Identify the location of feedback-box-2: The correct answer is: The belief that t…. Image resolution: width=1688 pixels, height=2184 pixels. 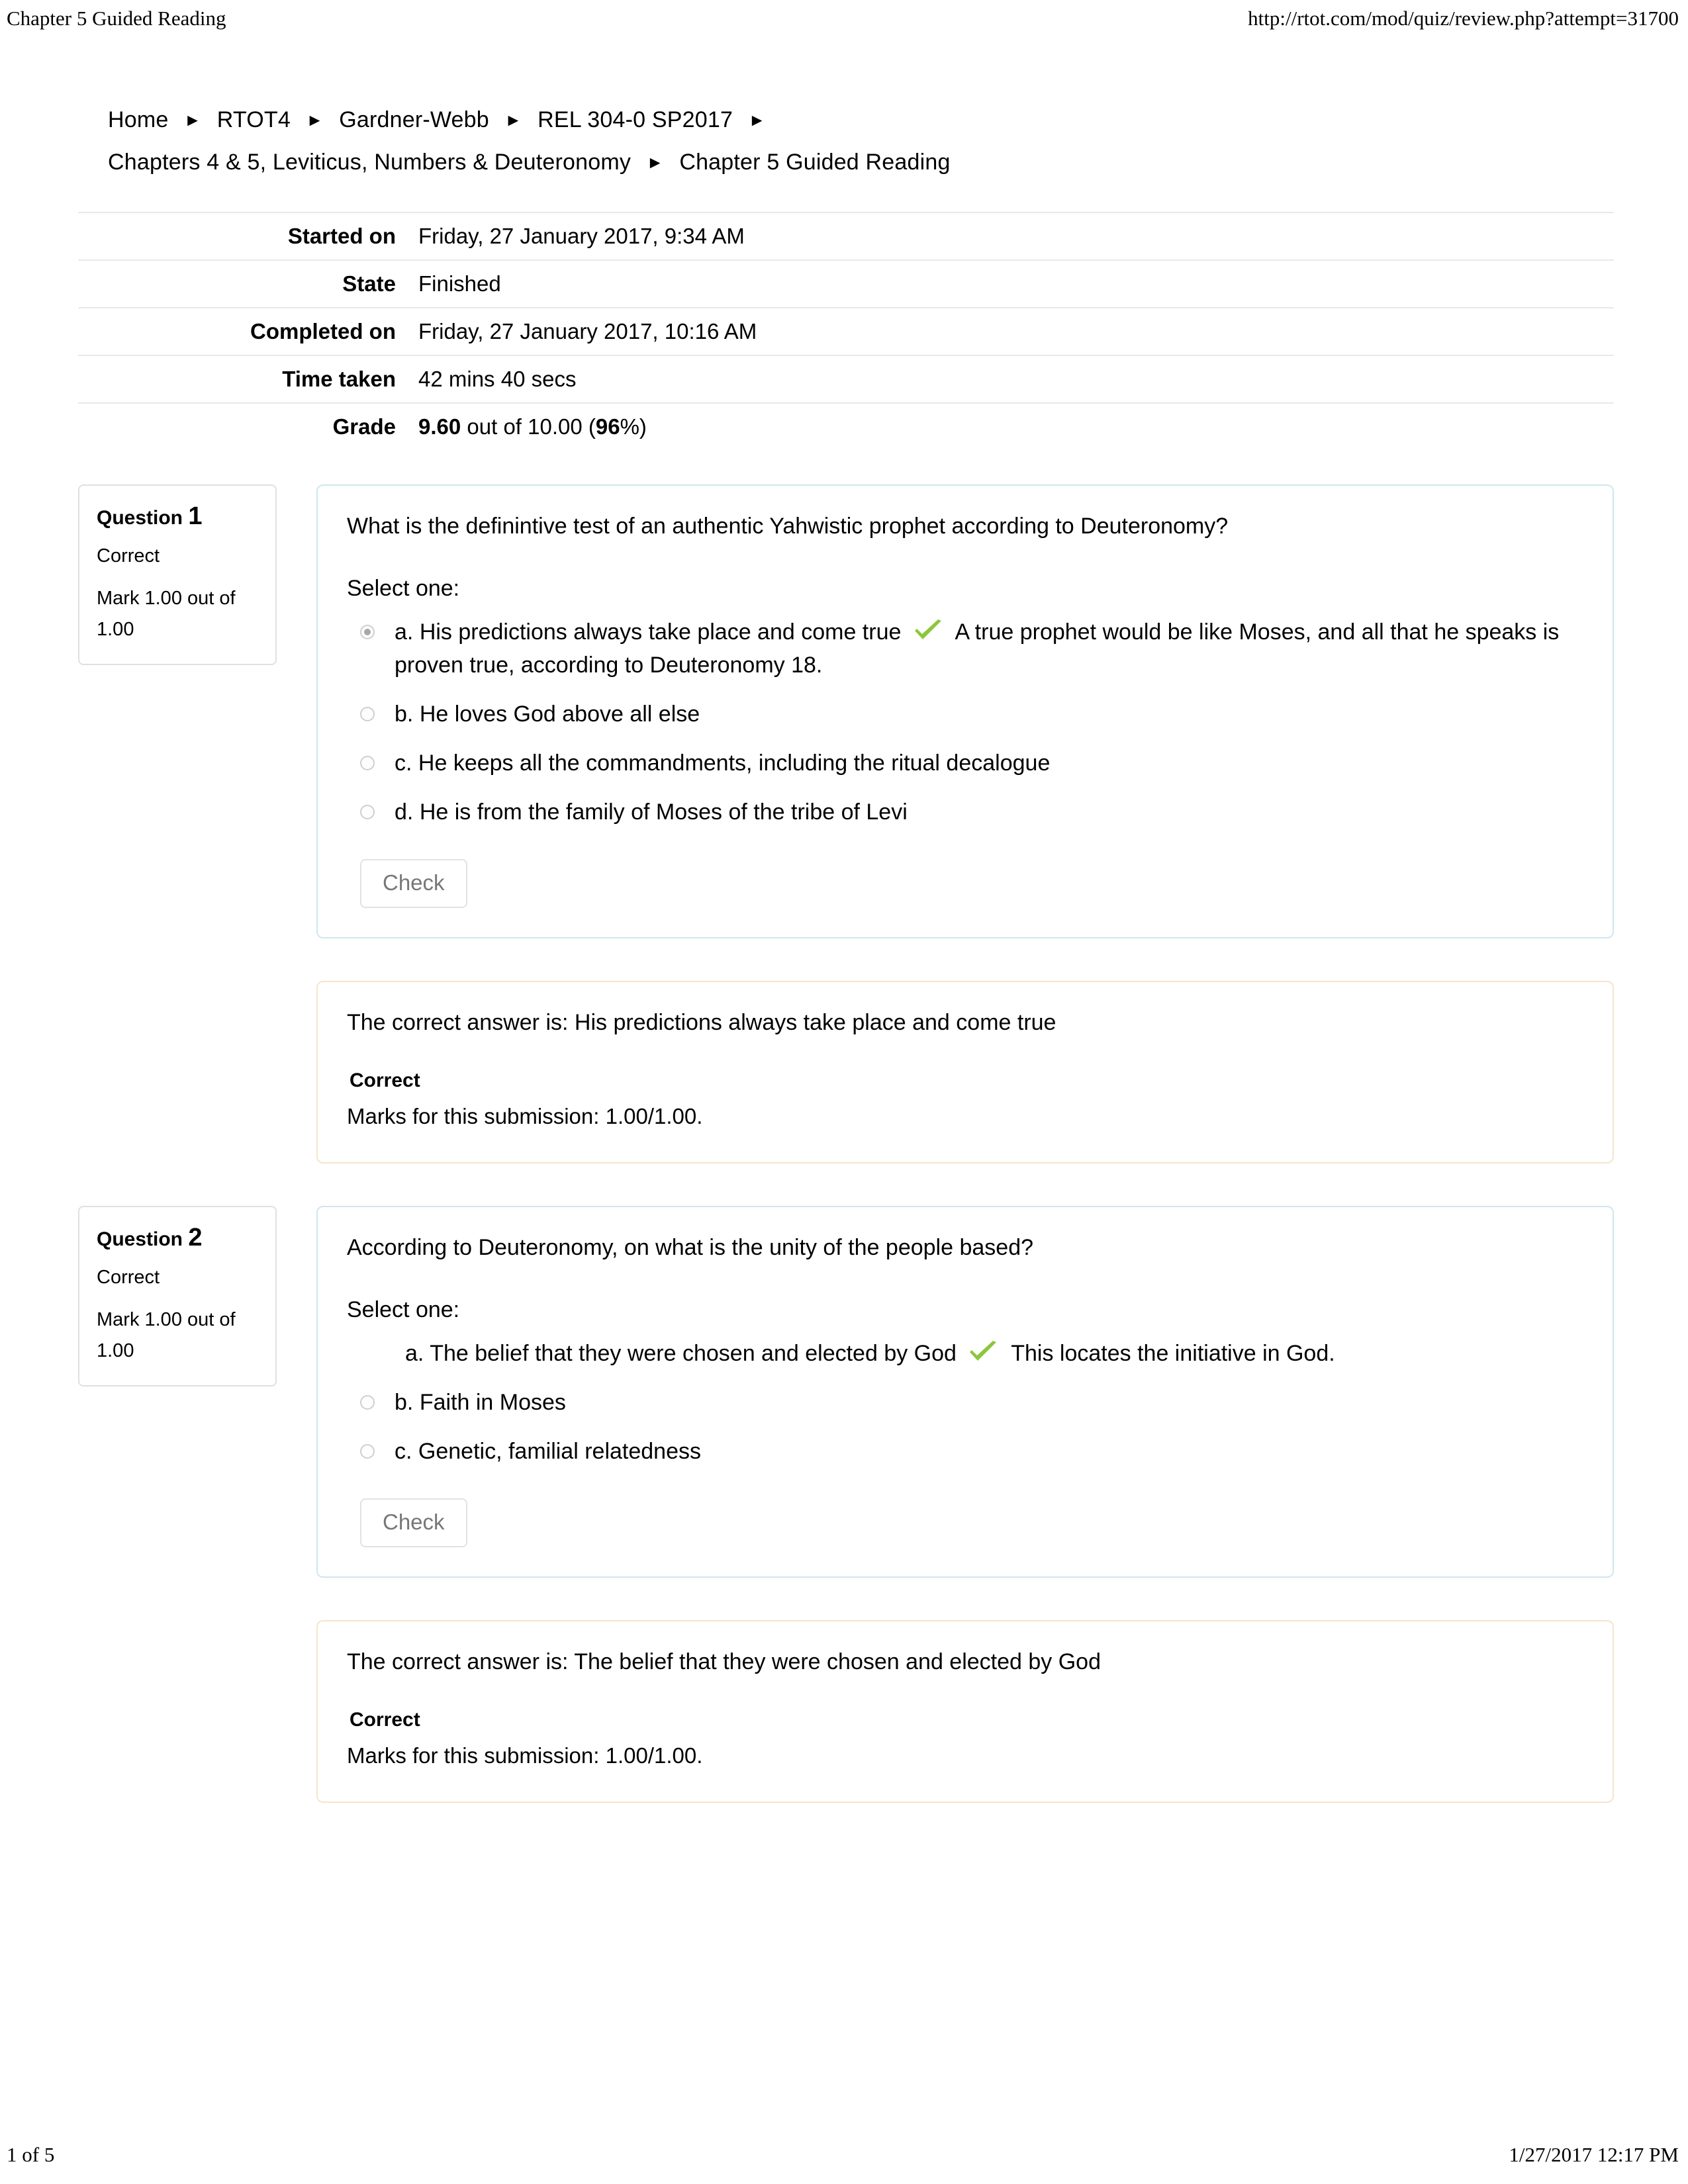
(965, 1712).